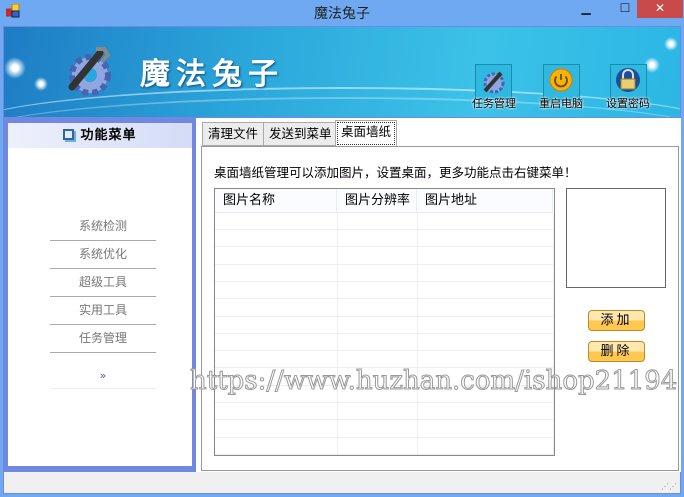  I want to click on column-header-path: 图片地址, so click(485, 201).